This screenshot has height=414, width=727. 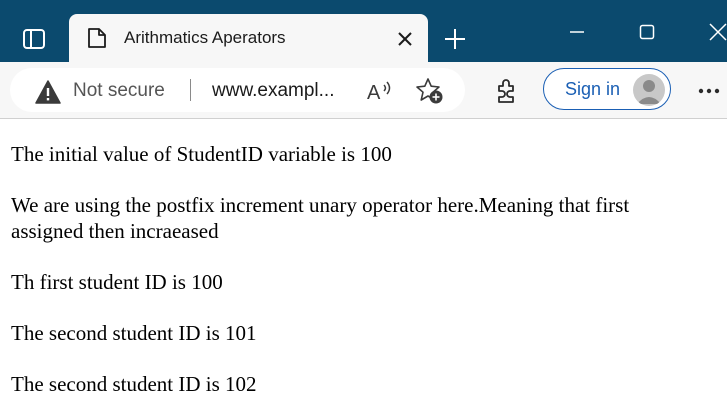 I want to click on browser-toolbar: Not secure www.exampl... A Sign in, so click(x=363, y=90).